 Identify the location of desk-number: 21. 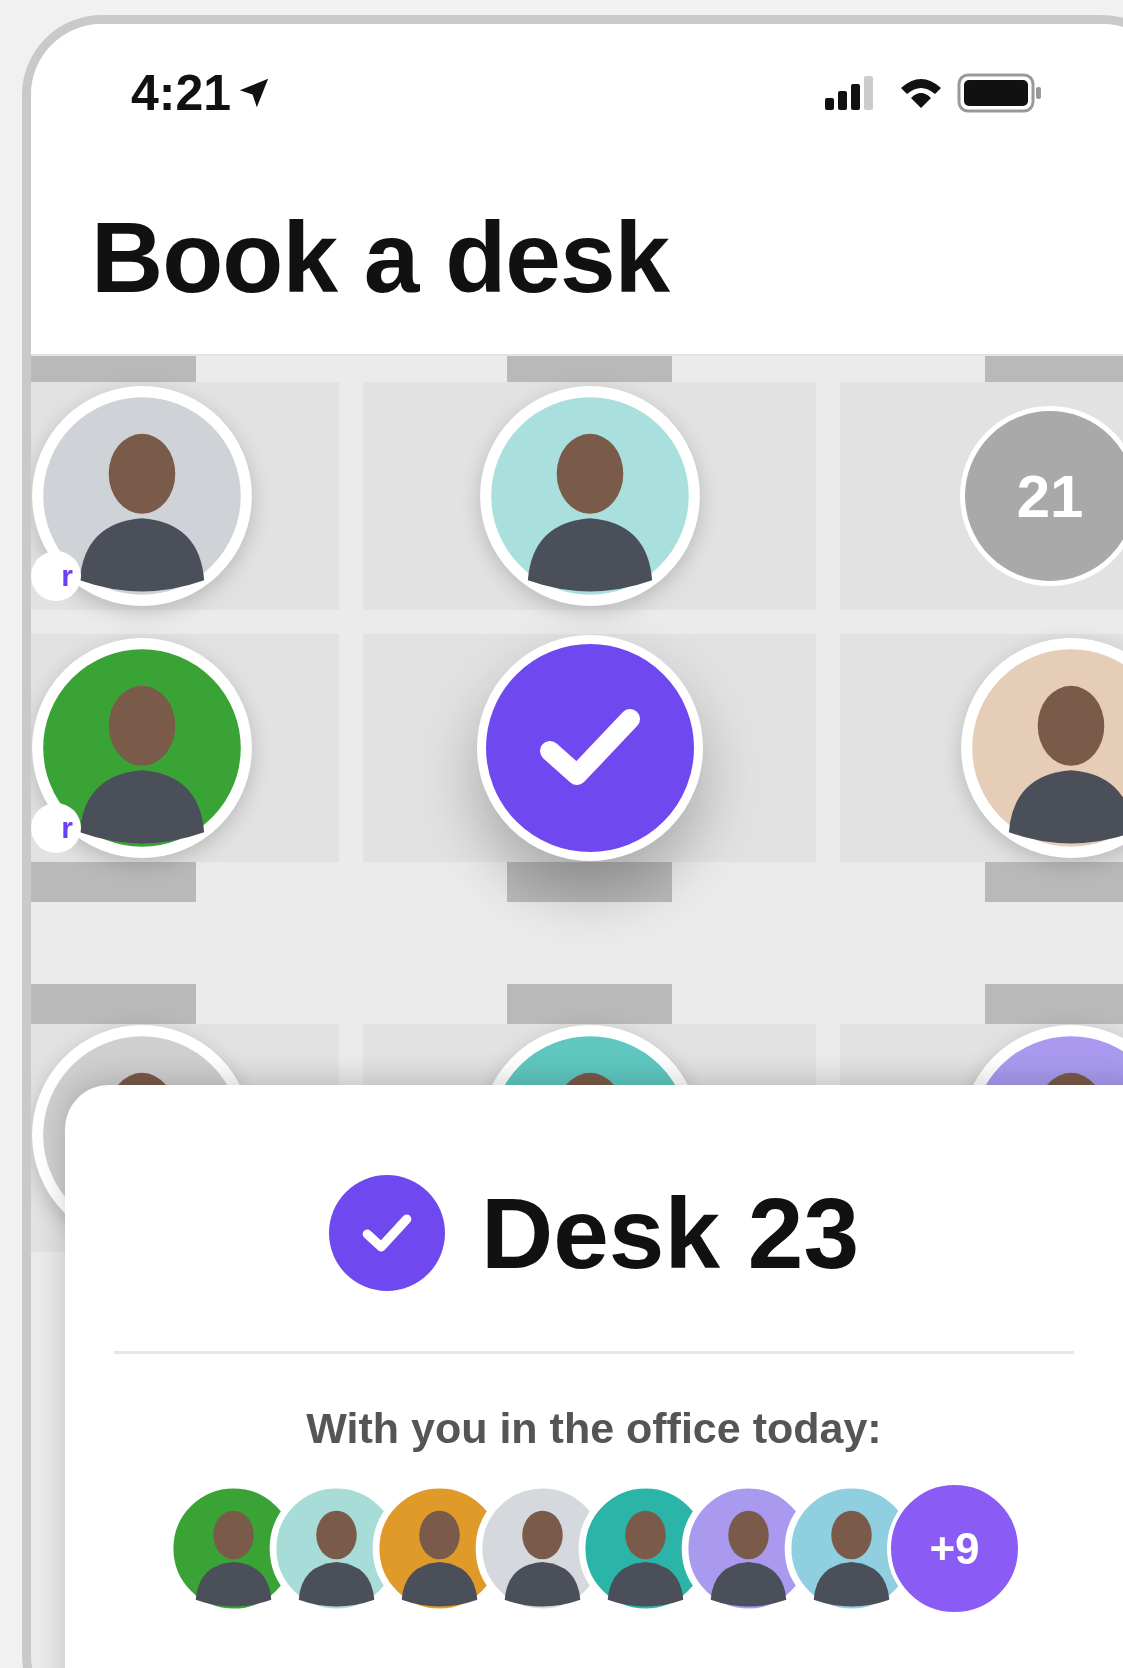
(1041, 496).